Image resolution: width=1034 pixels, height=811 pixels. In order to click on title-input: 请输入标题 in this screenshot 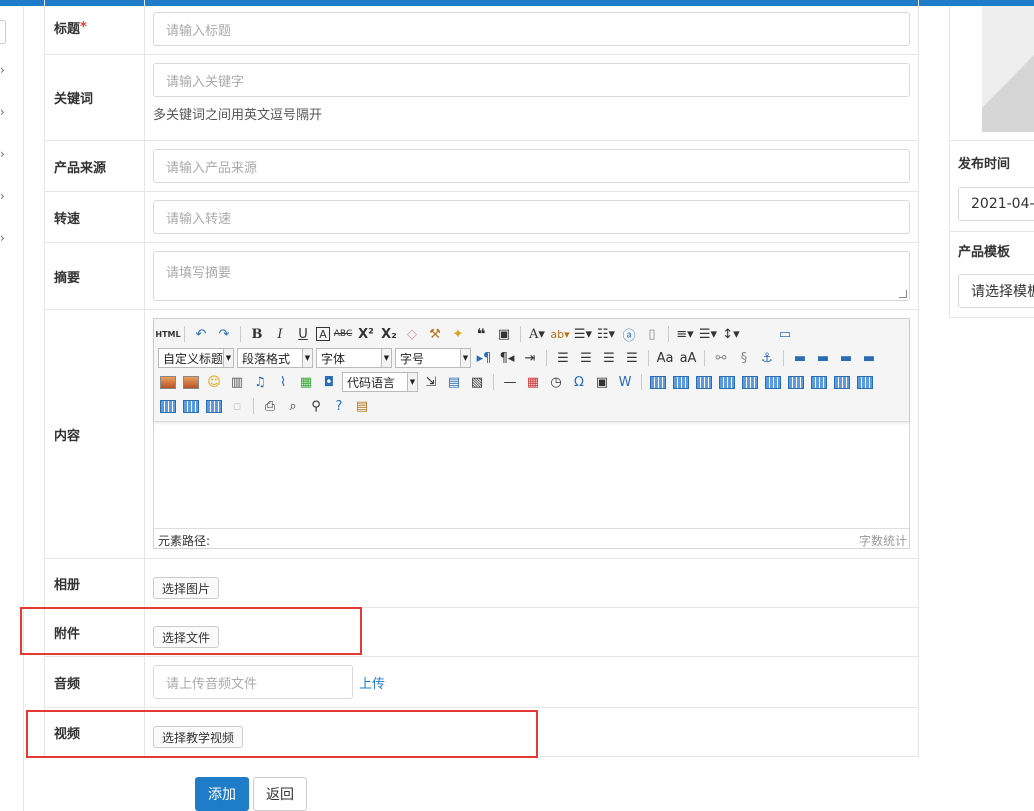, I will do `click(531, 29)`.